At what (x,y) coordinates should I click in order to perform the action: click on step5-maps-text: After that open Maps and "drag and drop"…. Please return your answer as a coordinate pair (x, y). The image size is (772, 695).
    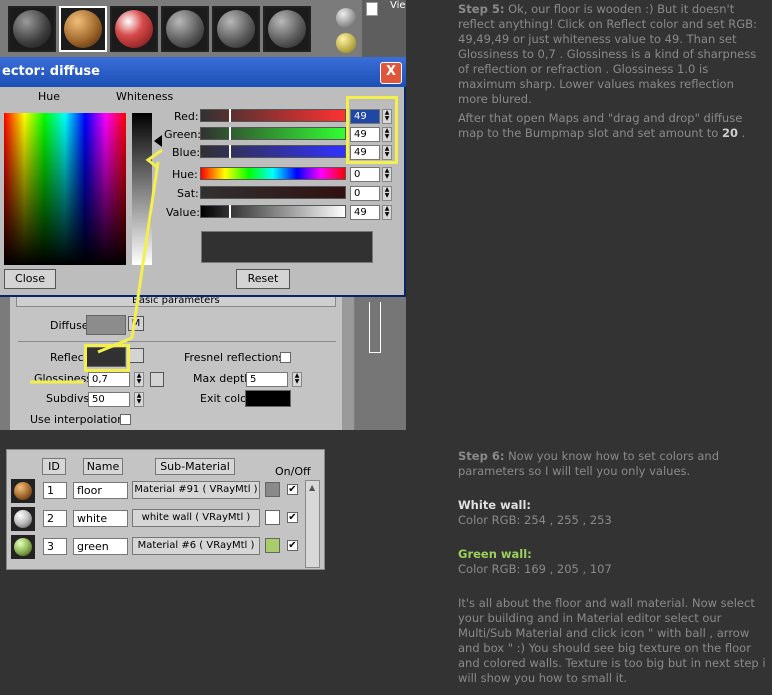
    Looking at the image, I should click on (600, 125).